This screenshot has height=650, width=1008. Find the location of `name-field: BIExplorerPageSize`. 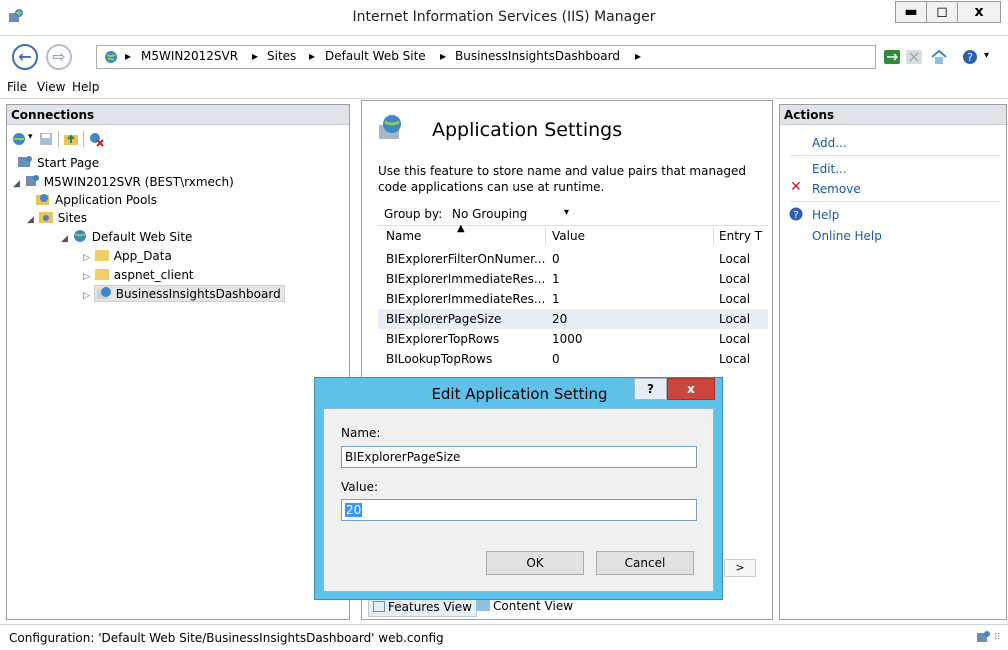

name-field: BIExplorerPageSize is located at coordinates (519, 457).